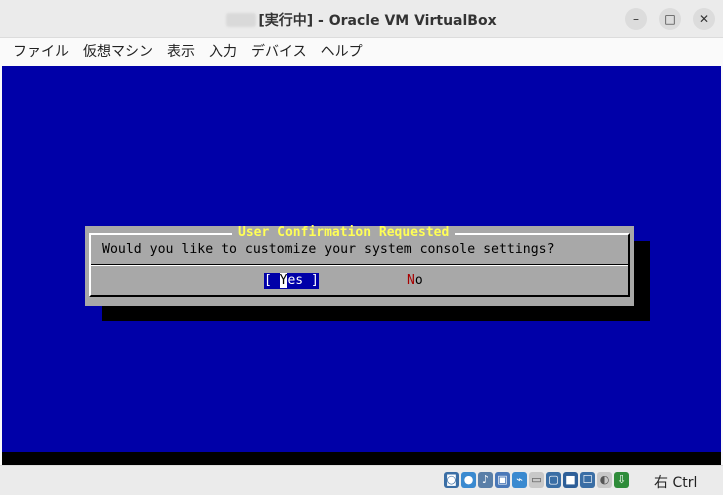 This screenshot has width=723, height=495. What do you see at coordinates (223, 52) in the screenshot?
I see `menu-input: 入力` at bounding box center [223, 52].